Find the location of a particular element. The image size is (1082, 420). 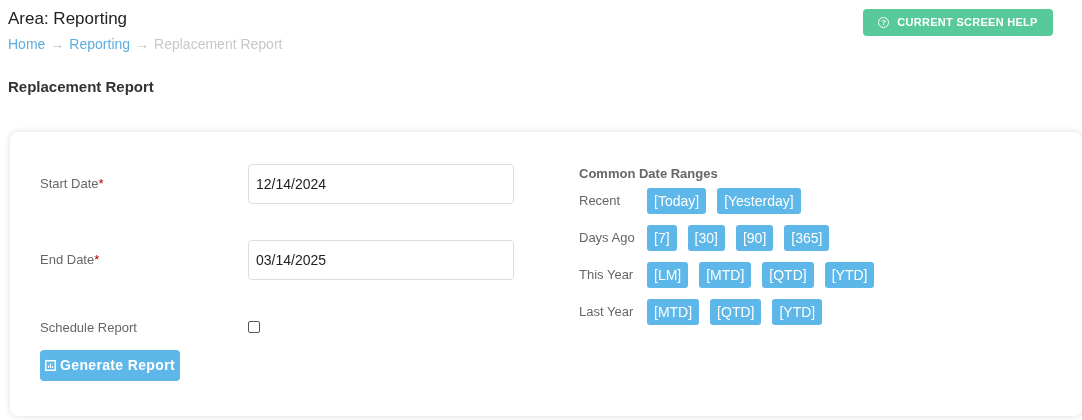

section-title: Common Date Ranges is located at coordinates (649, 173).